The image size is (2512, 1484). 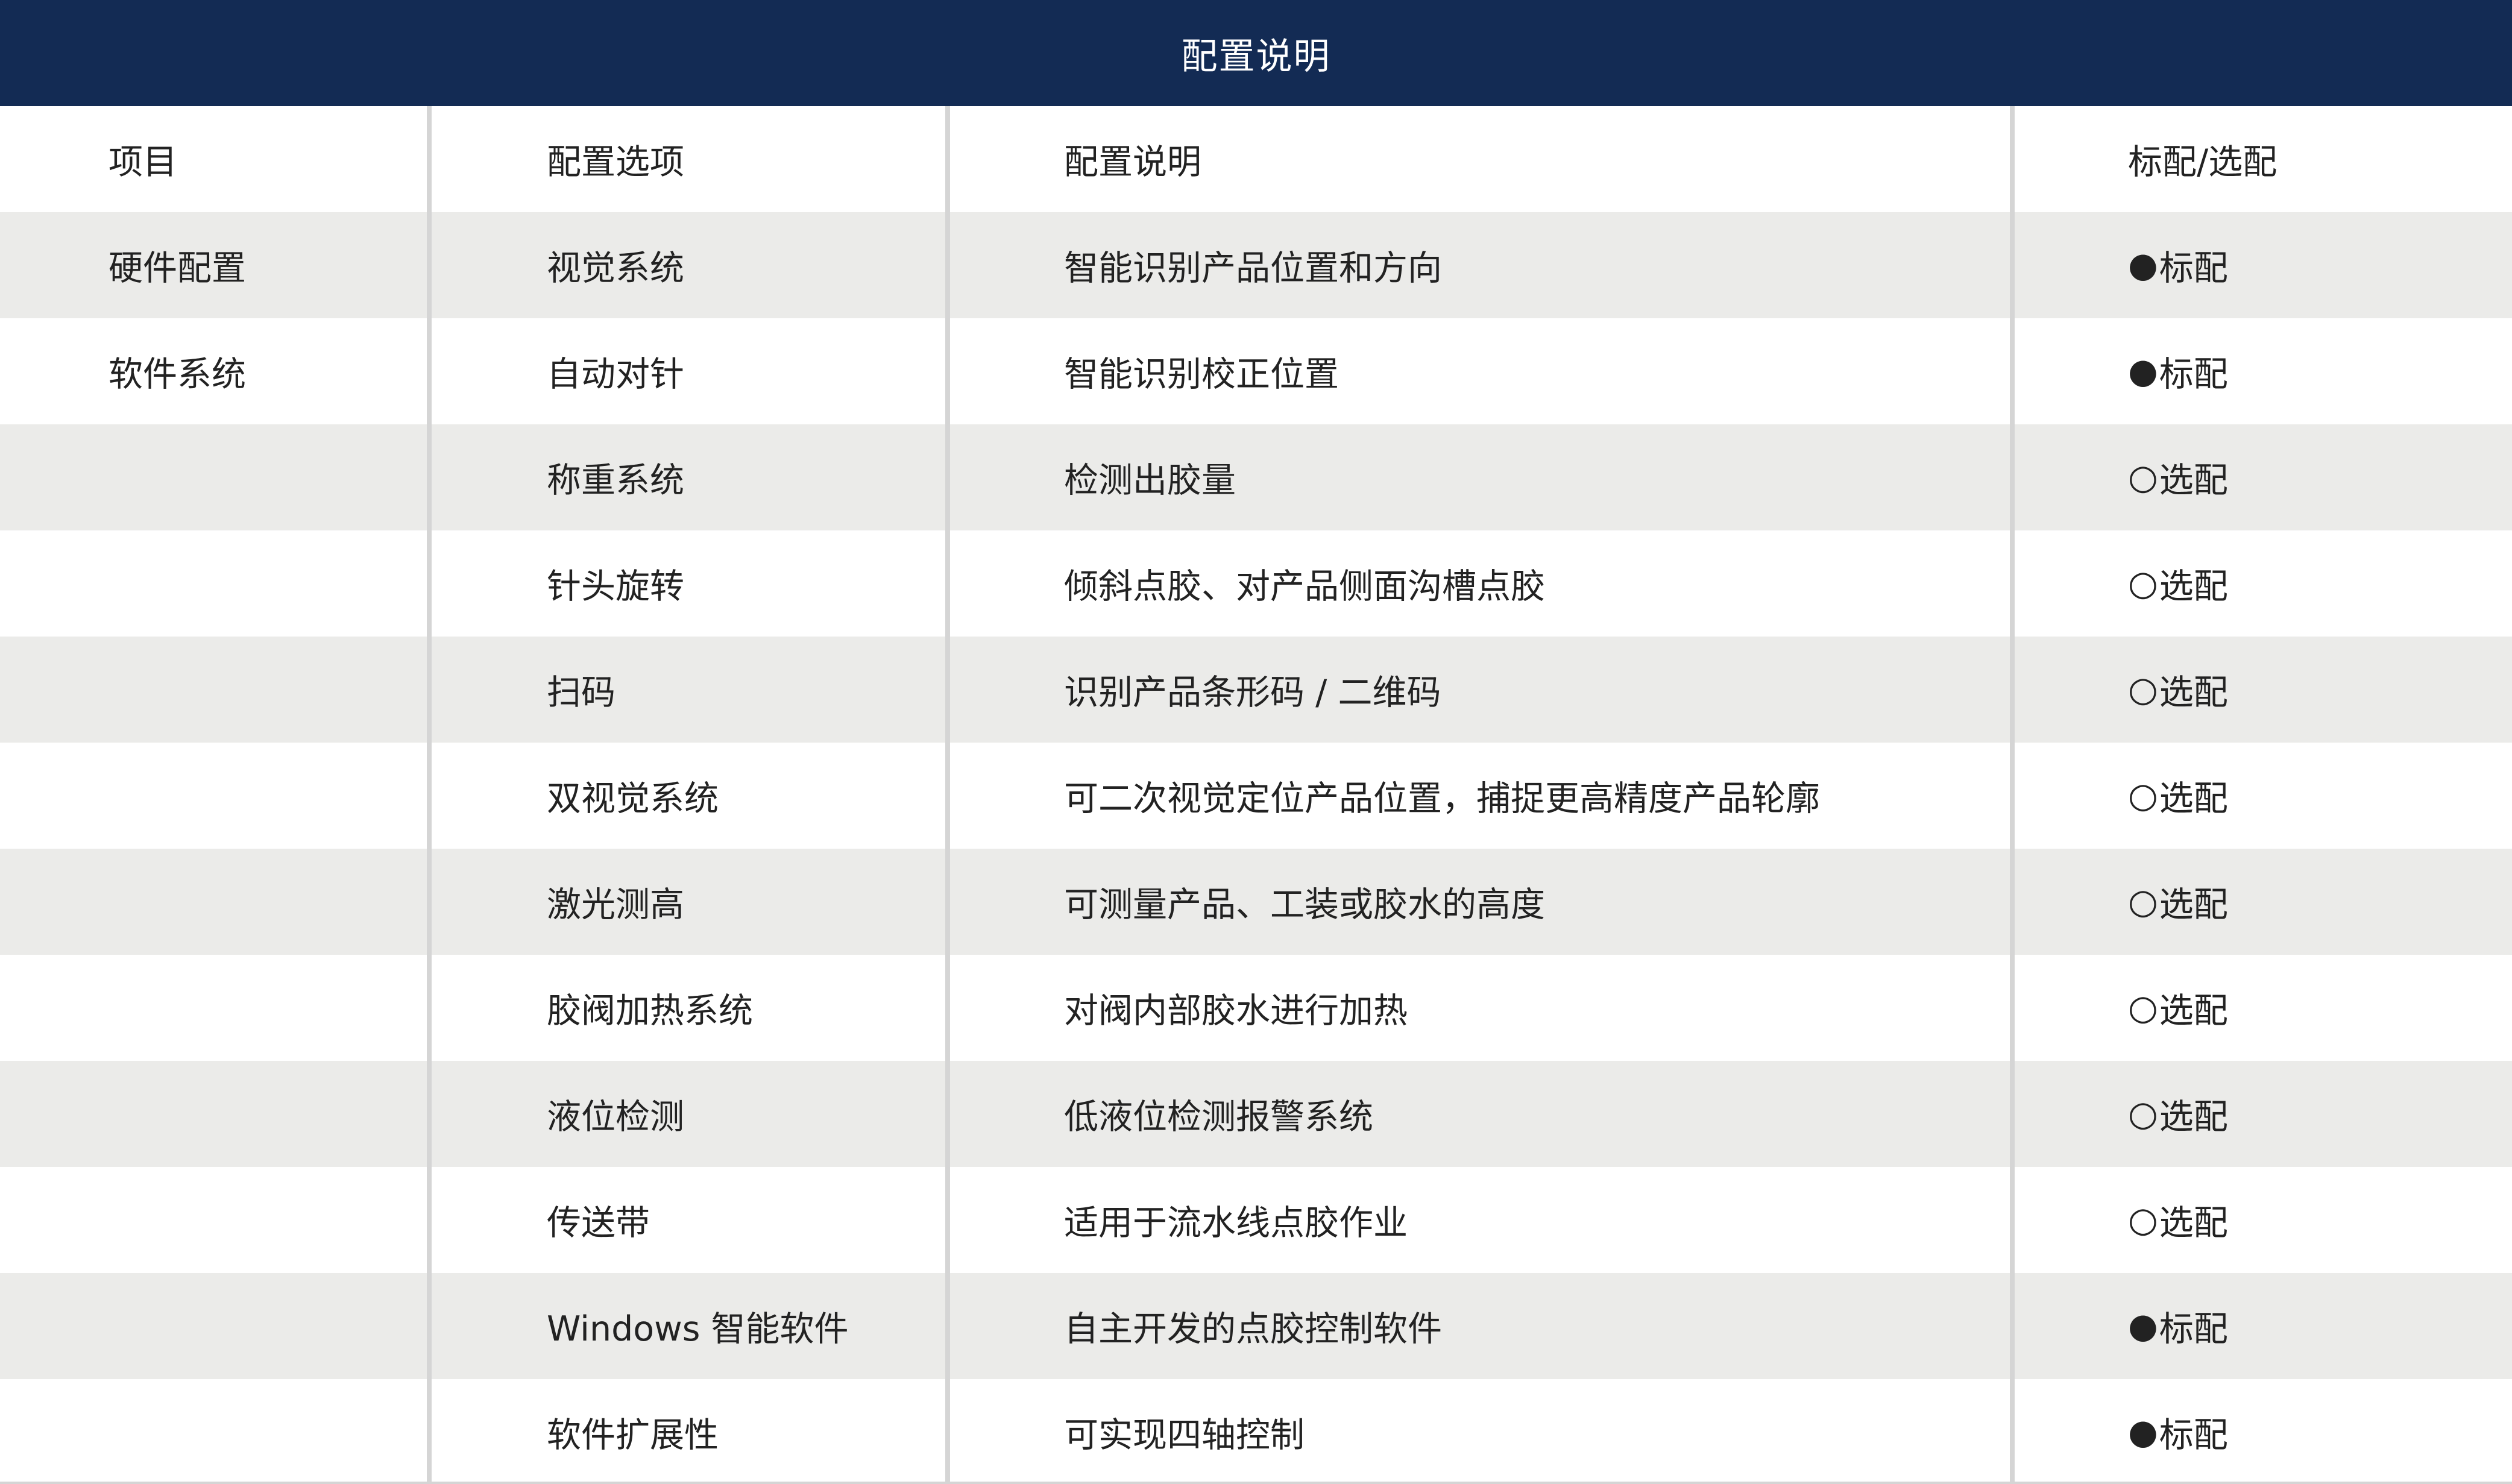 What do you see at coordinates (581, 692) in the screenshot?
I see `row-option: 扫码` at bounding box center [581, 692].